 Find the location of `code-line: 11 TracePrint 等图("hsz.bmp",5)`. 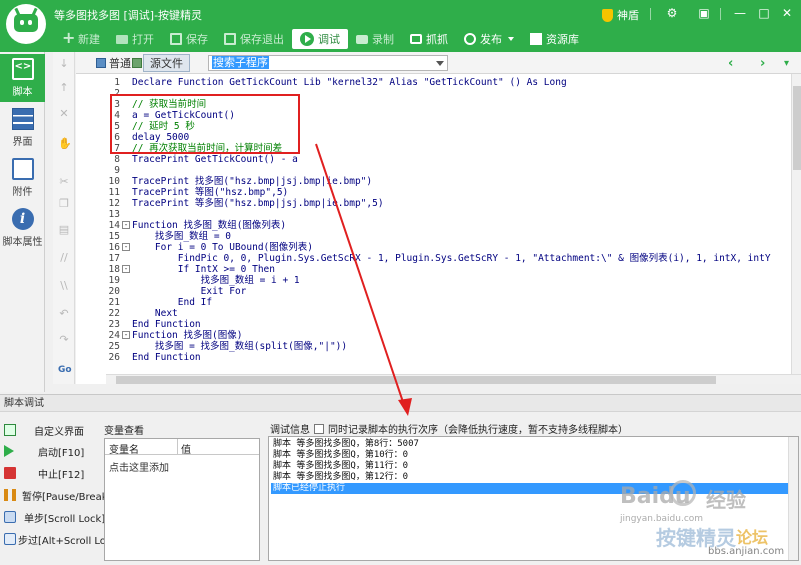

code-line: 11 TracePrint 等图("hsz.bmp",5) is located at coordinates (433, 192).